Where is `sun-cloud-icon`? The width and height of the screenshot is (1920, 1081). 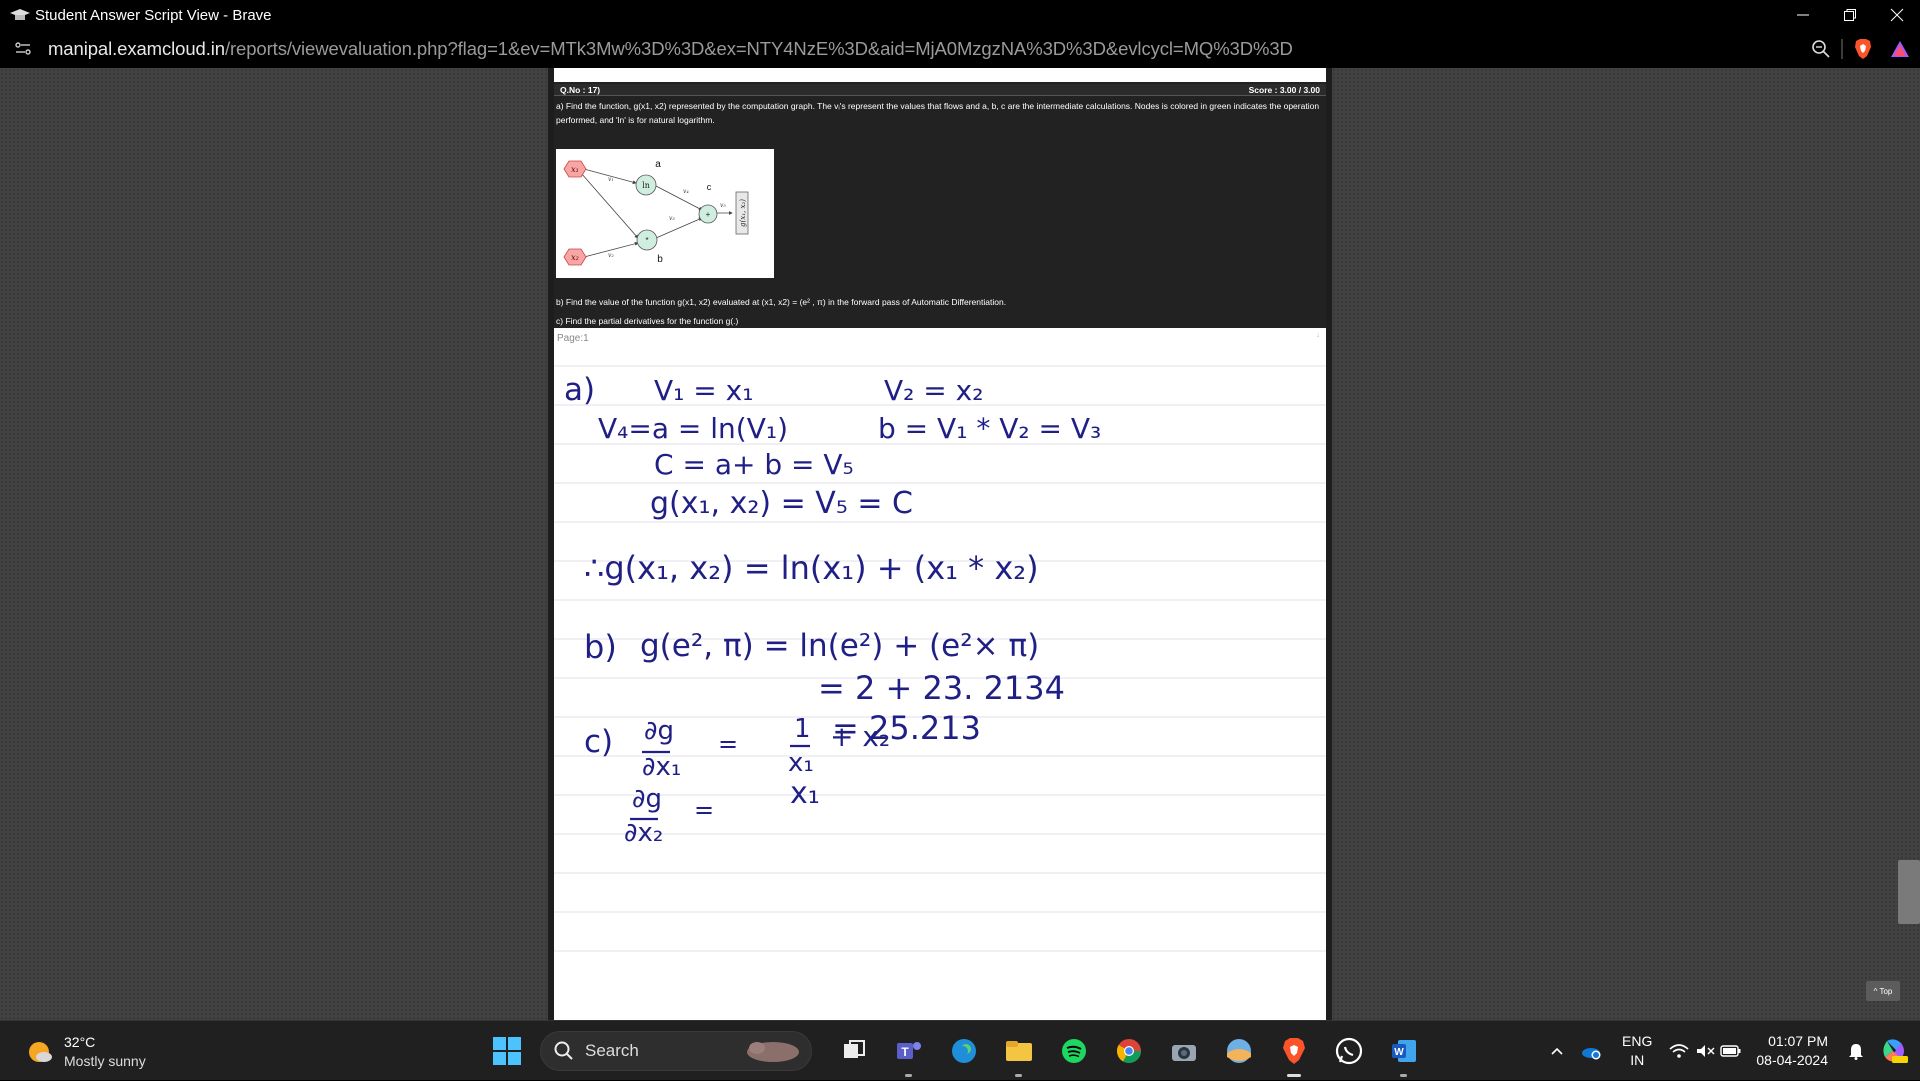
sun-cloud-icon is located at coordinates (40, 1052).